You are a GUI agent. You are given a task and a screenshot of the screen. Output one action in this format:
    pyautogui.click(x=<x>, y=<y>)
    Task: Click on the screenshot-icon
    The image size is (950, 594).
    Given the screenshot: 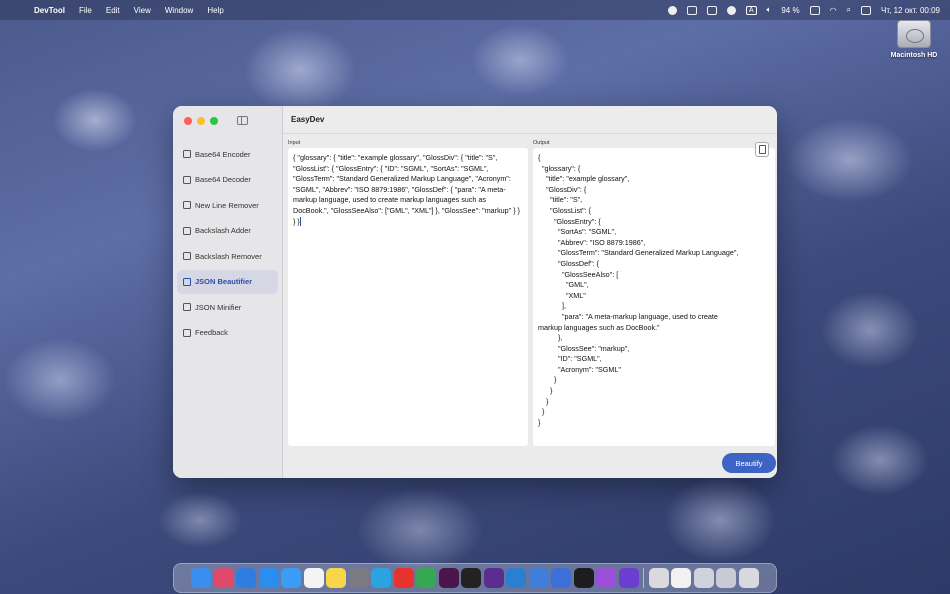 What is the action you would take?
    pyautogui.click(x=658, y=578)
    